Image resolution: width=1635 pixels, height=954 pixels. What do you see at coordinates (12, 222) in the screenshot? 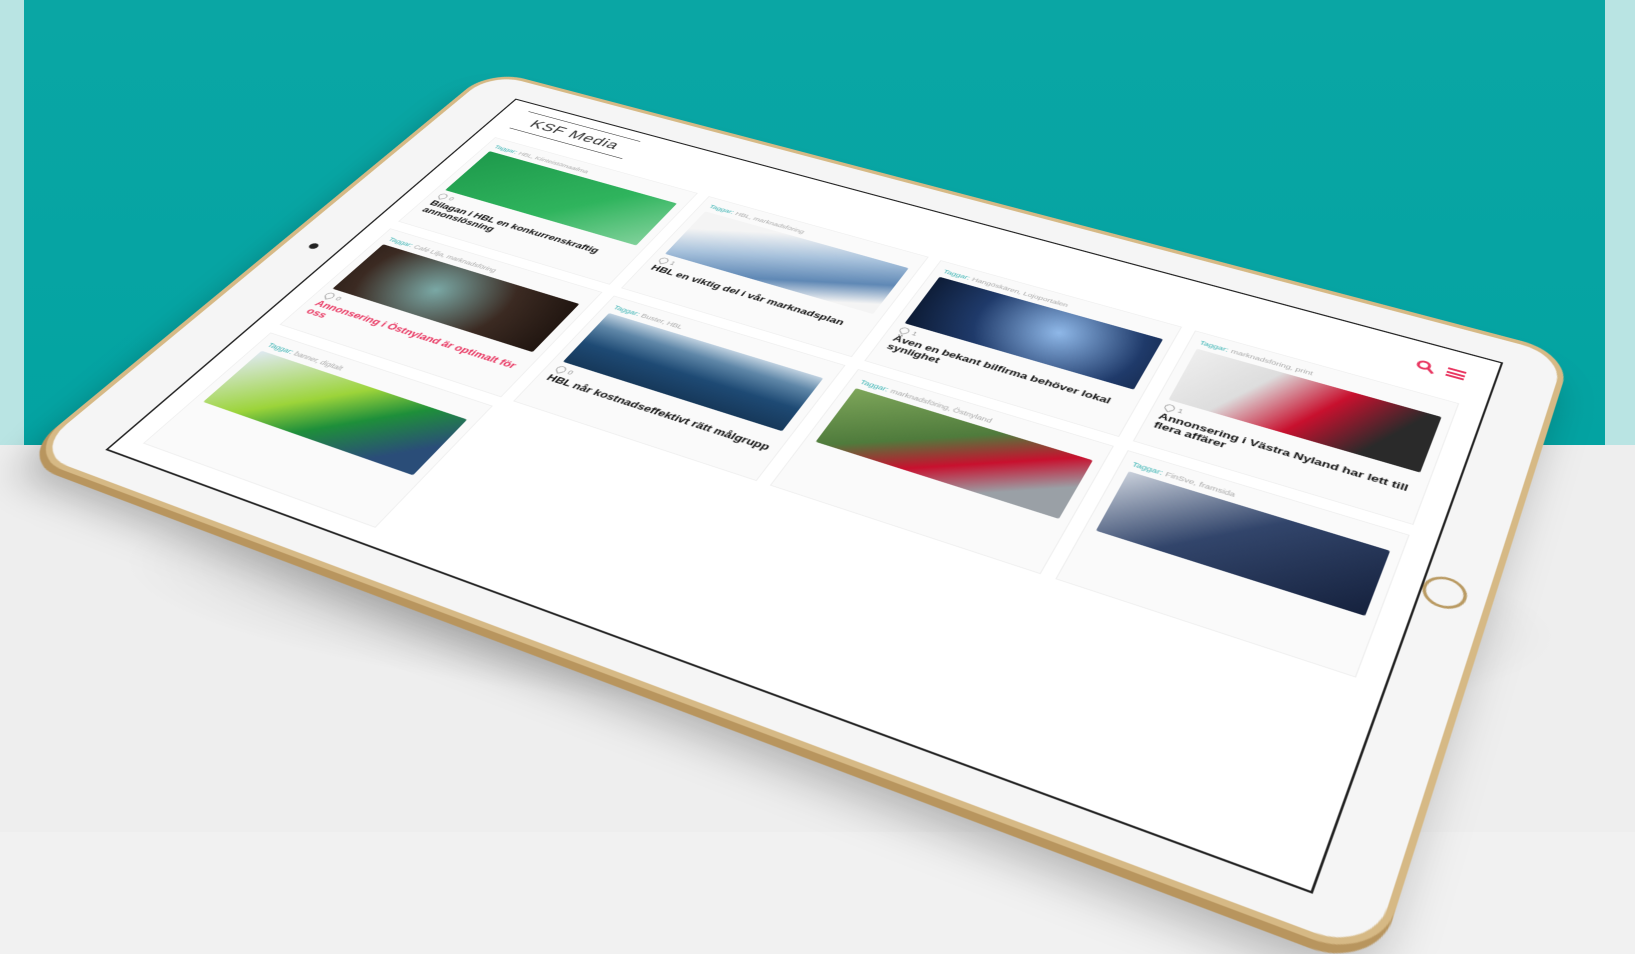
I see `background-strip-left` at bounding box center [12, 222].